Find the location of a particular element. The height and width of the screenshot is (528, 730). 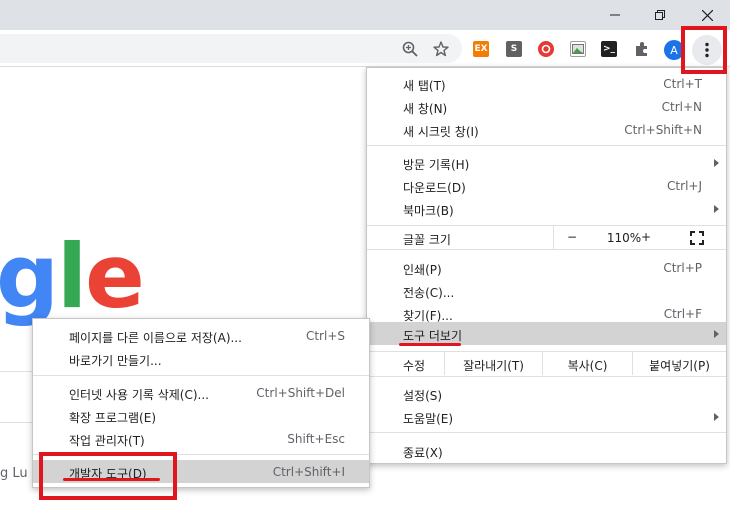

menu-label: 종료(X) is located at coordinates (423, 453).